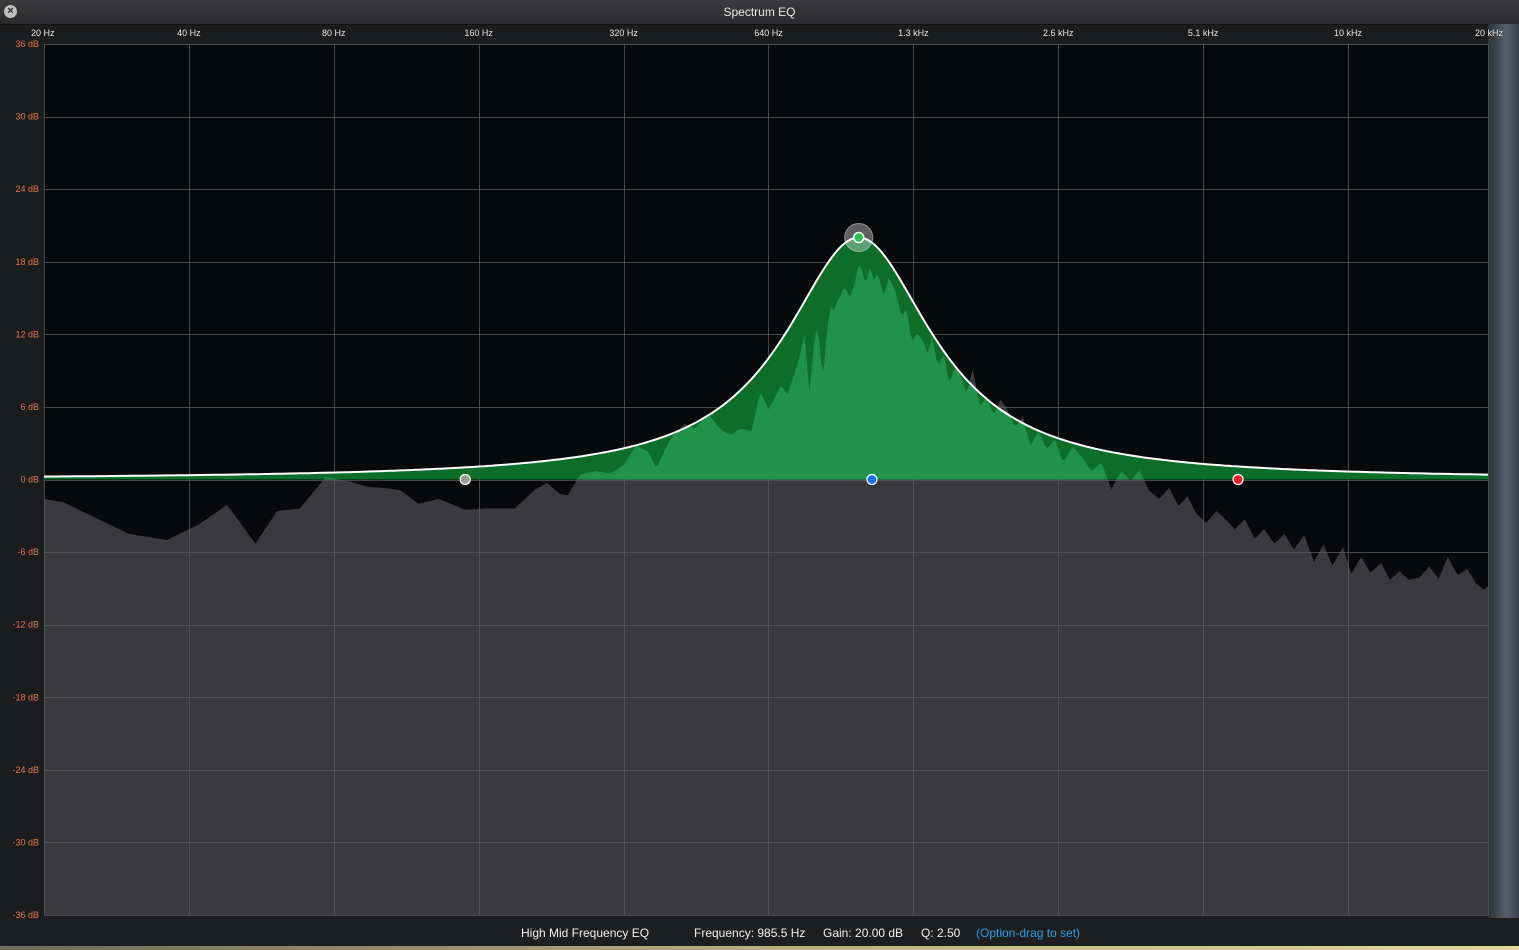 This screenshot has height=950, width=1519. I want to click on y-tick-label: 0 dB, so click(29, 480).